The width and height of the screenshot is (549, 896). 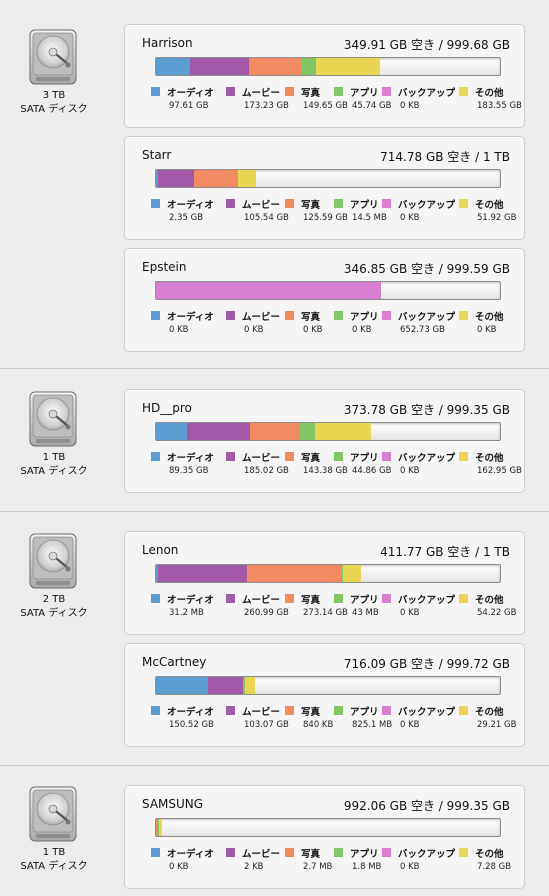 I want to click on disk-capacity: 1 TB, so click(x=54, y=852).